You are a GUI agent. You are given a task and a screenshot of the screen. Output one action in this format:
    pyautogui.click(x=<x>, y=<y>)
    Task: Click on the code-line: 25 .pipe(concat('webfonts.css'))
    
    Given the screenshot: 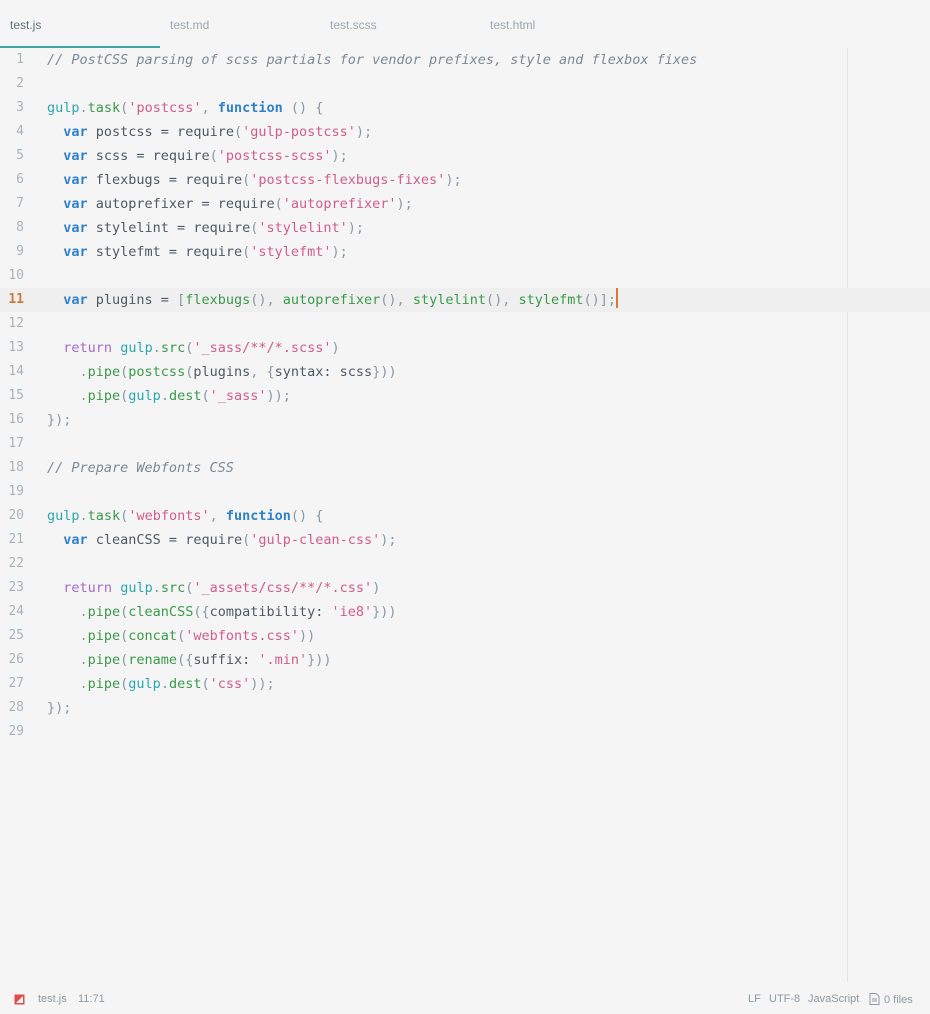 What is the action you would take?
    pyautogui.click(x=465, y=636)
    